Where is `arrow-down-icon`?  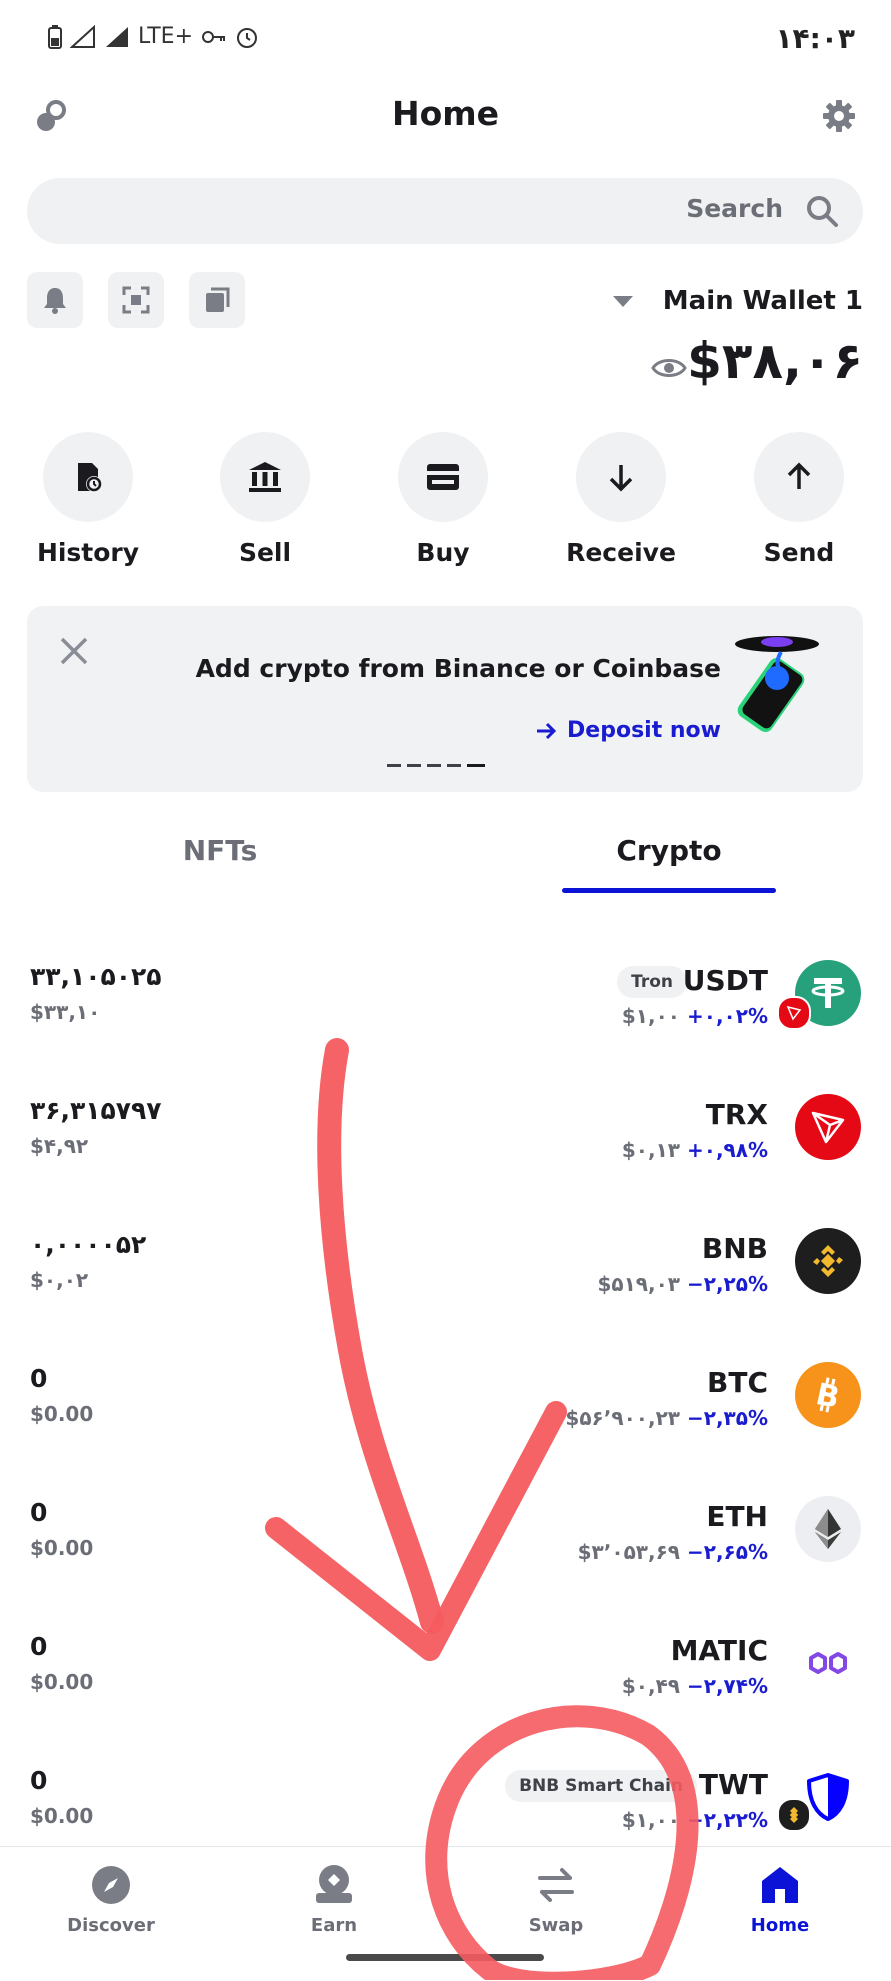
arrow-down-icon is located at coordinates (621, 477).